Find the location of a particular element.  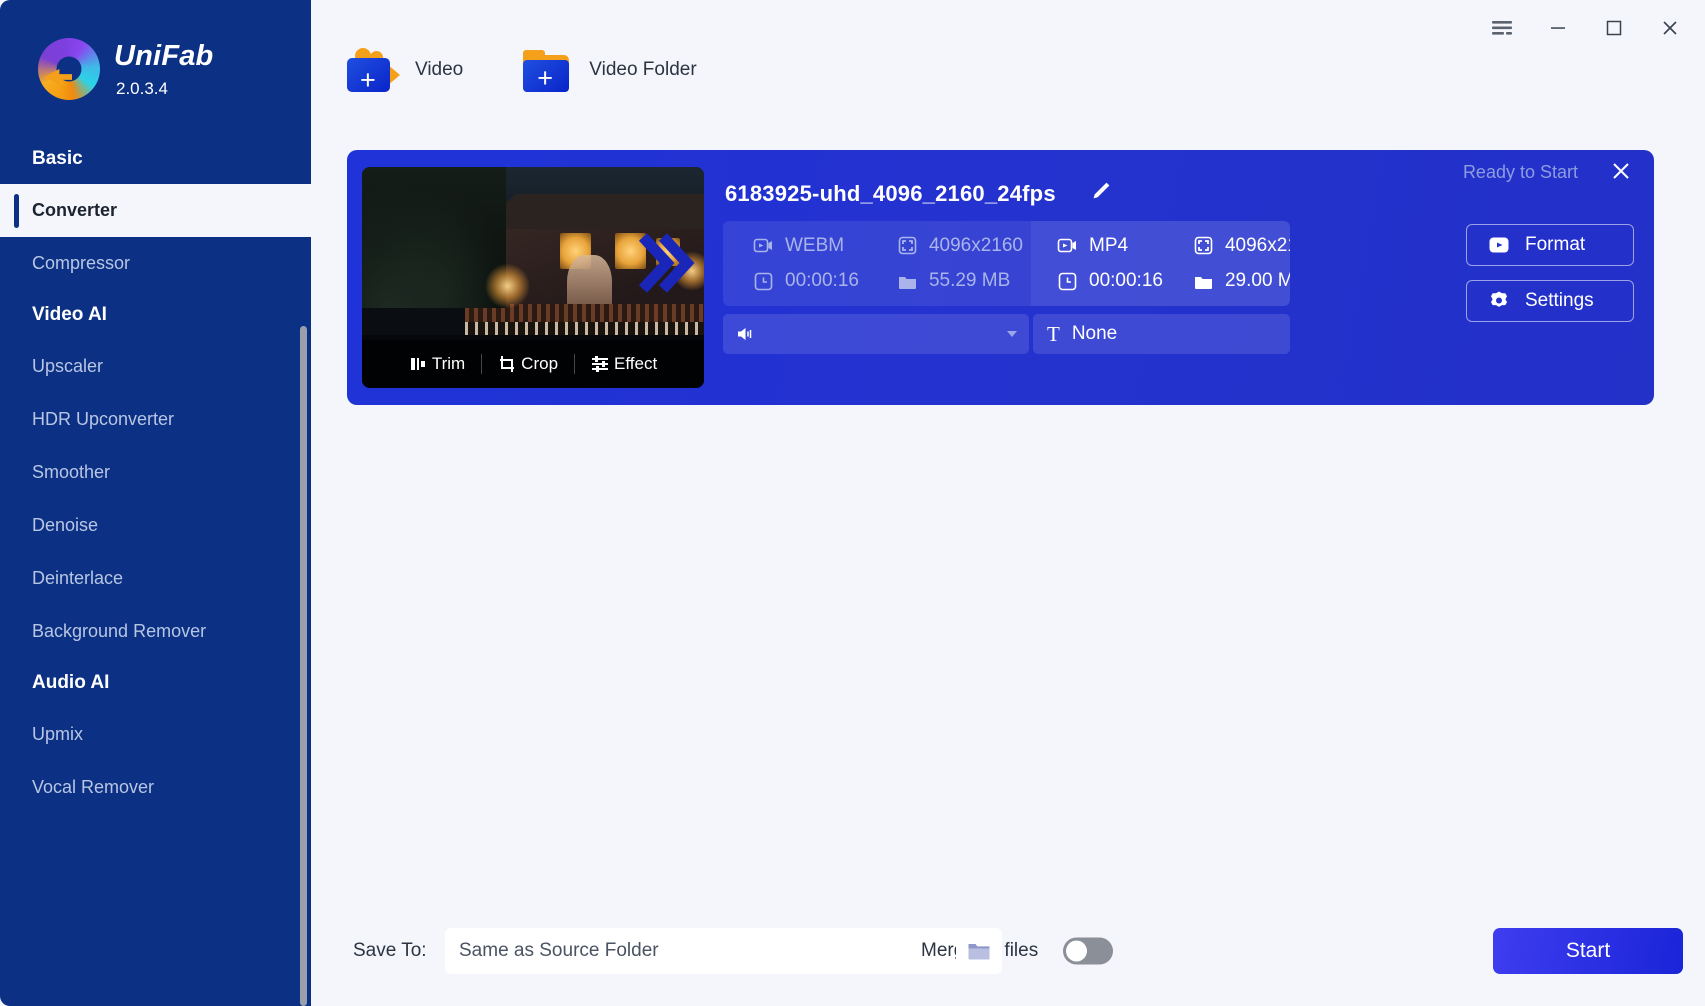

source-resolution-value: 4096x2160 is located at coordinates (975, 245).